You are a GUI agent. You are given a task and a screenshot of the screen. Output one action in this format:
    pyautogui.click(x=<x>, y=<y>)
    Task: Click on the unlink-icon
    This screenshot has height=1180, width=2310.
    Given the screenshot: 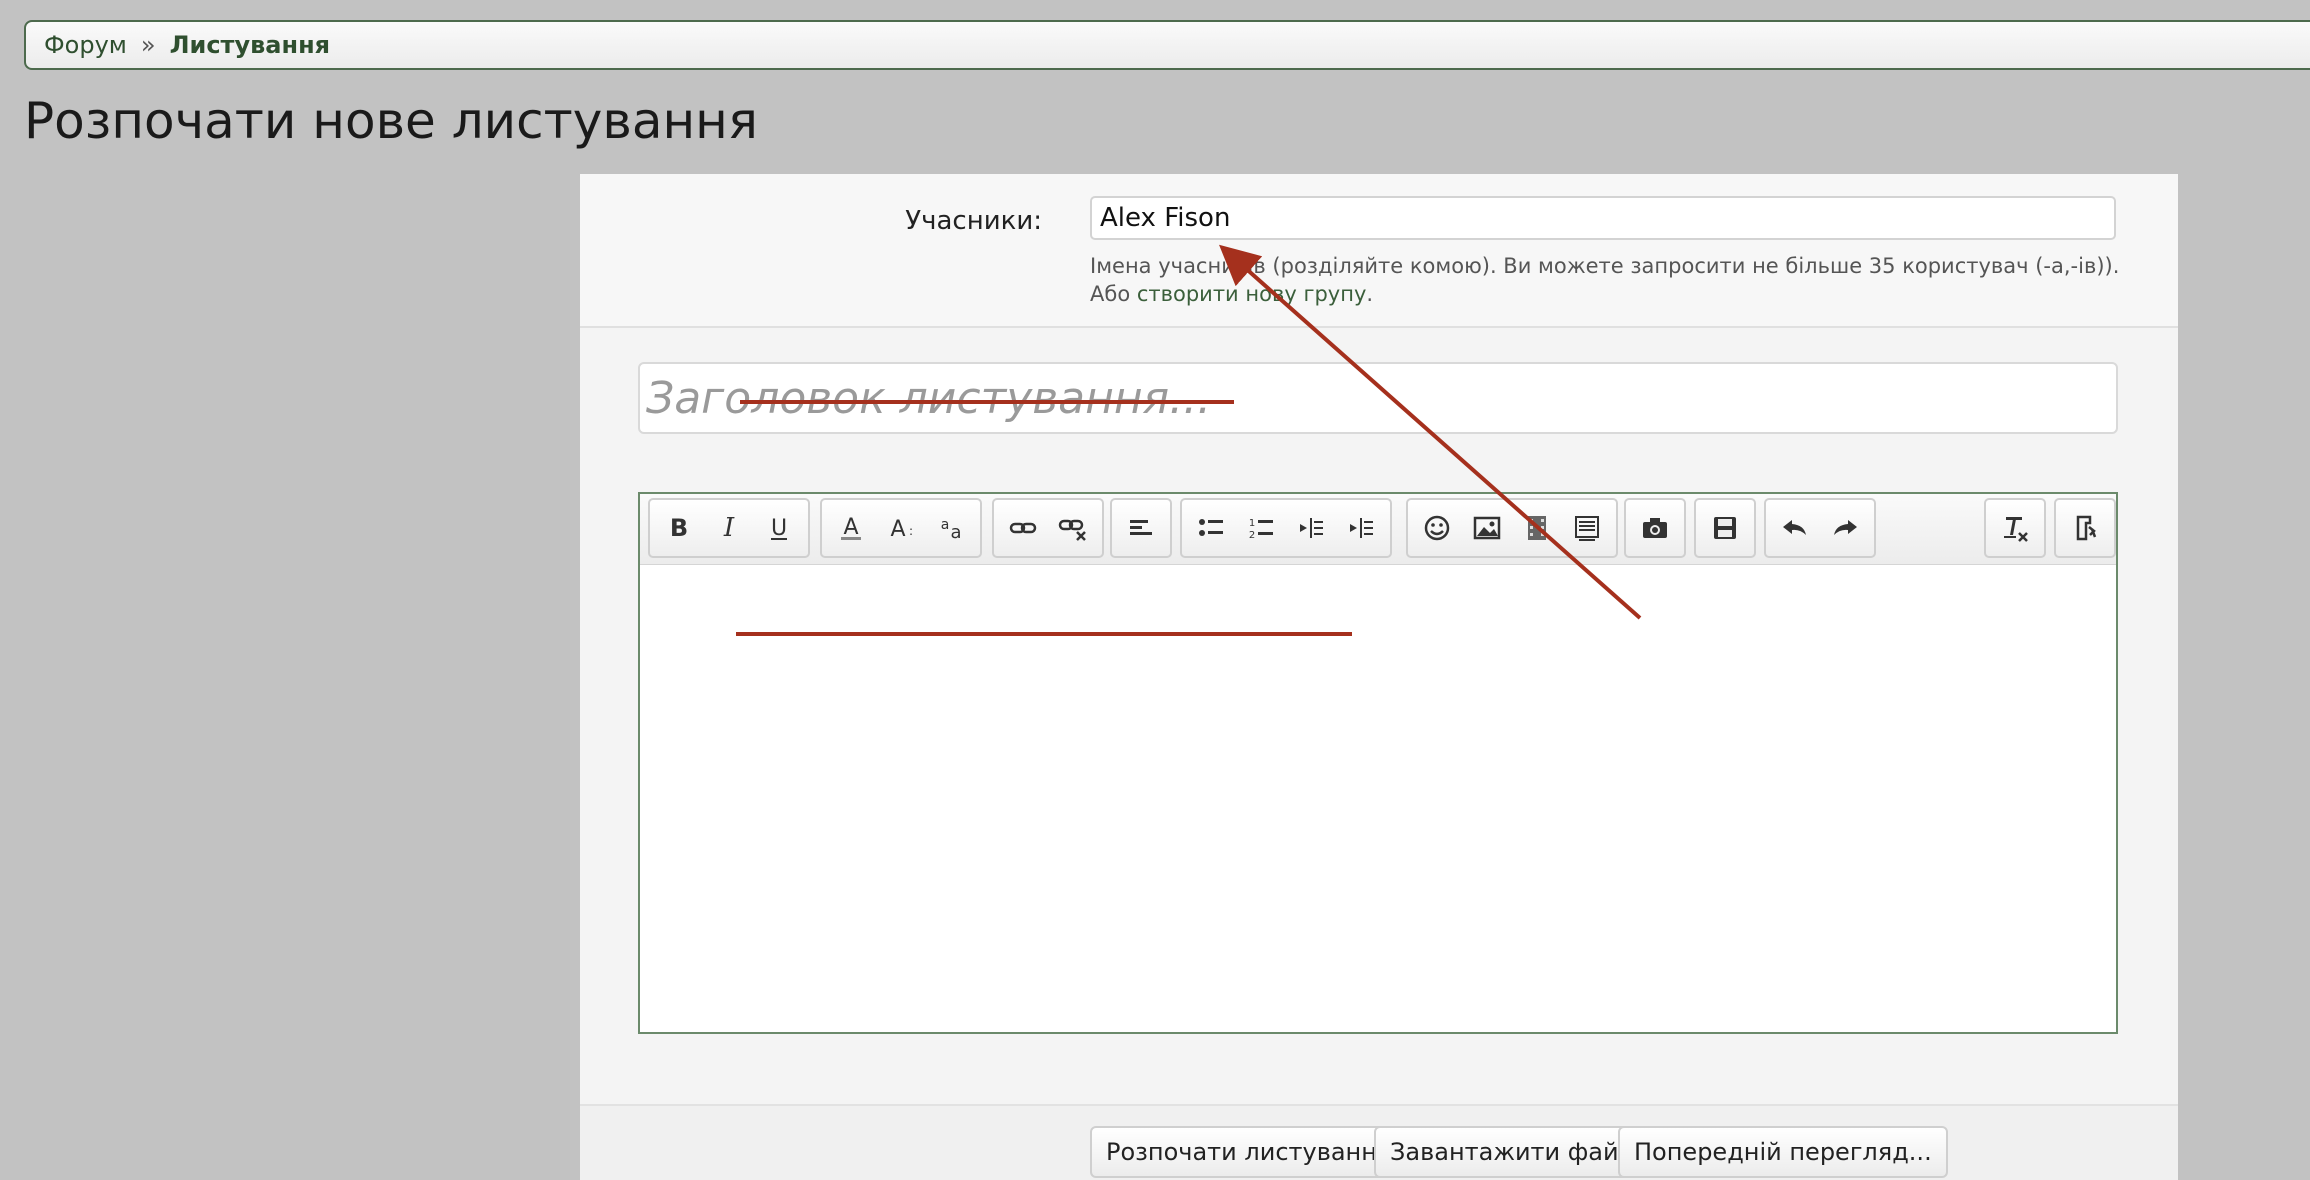 What is the action you would take?
    pyautogui.click(x=1073, y=528)
    